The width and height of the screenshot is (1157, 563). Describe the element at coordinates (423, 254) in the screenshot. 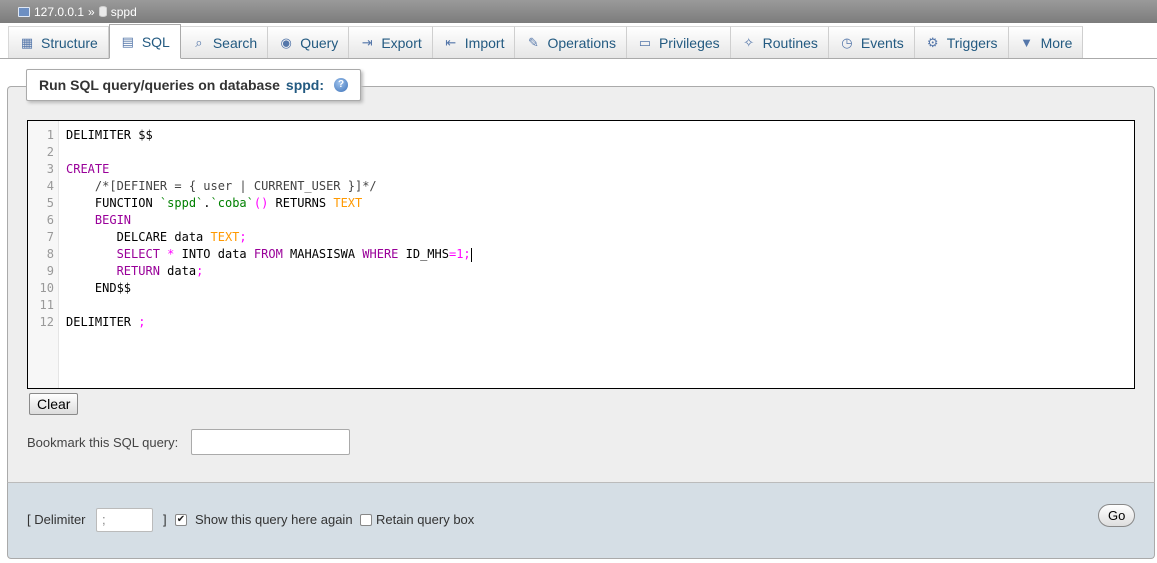

I see `code-token: ID_MHS` at that location.